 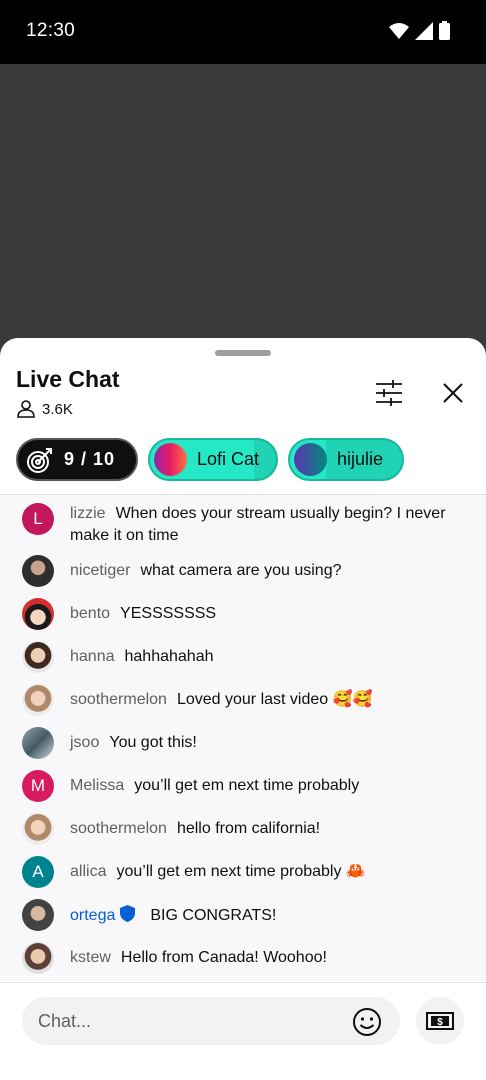 What do you see at coordinates (97, 785) in the screenshot?
I see `message-author: Melissa` at bounding box center [97, 785].